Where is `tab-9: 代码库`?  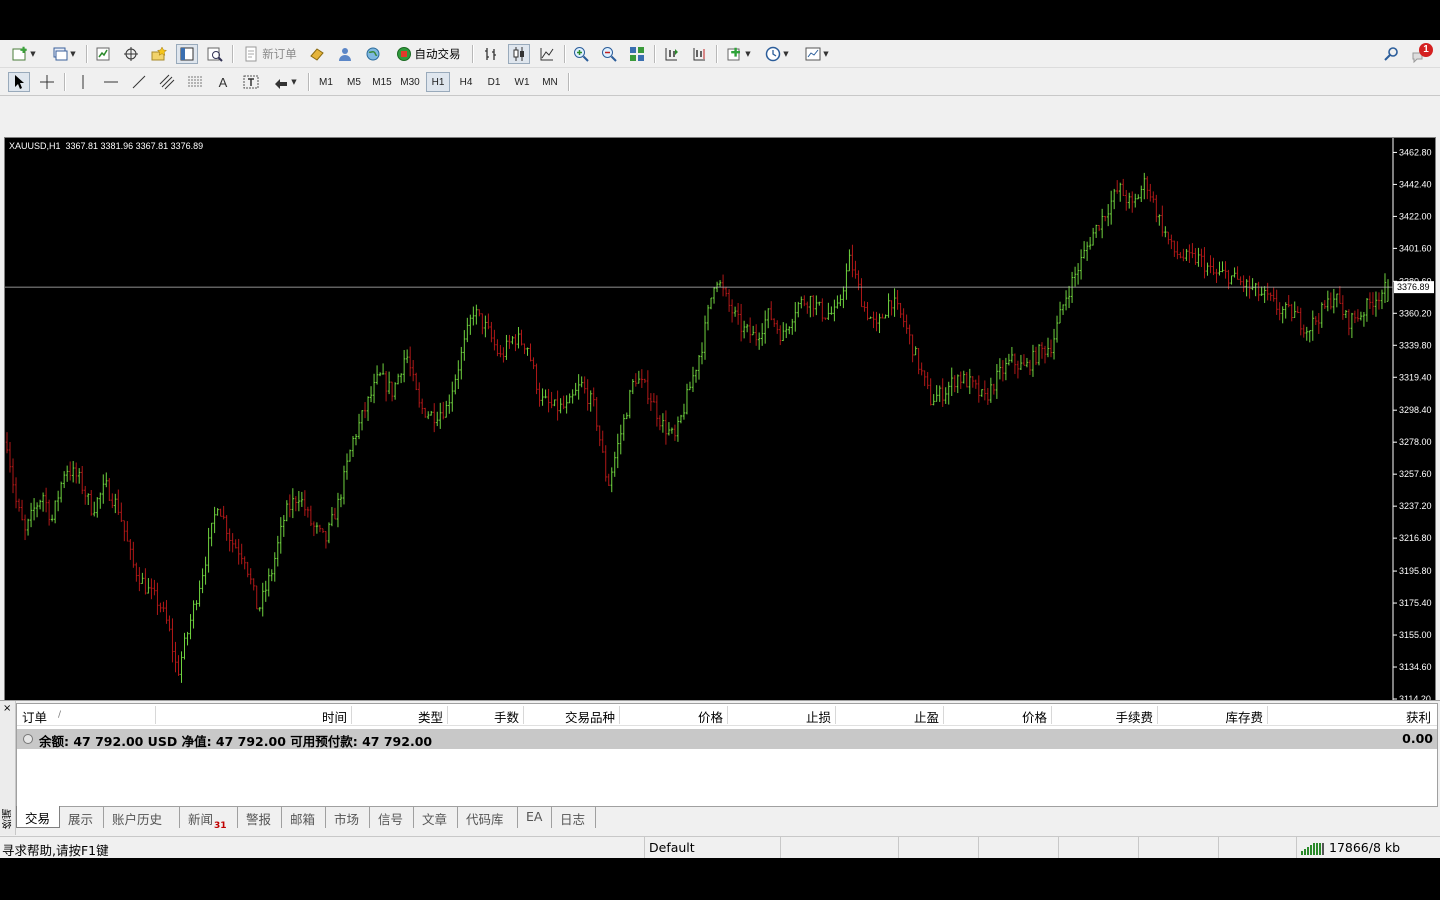
tab-9: 代码库 is located at coordinates (488, 817).